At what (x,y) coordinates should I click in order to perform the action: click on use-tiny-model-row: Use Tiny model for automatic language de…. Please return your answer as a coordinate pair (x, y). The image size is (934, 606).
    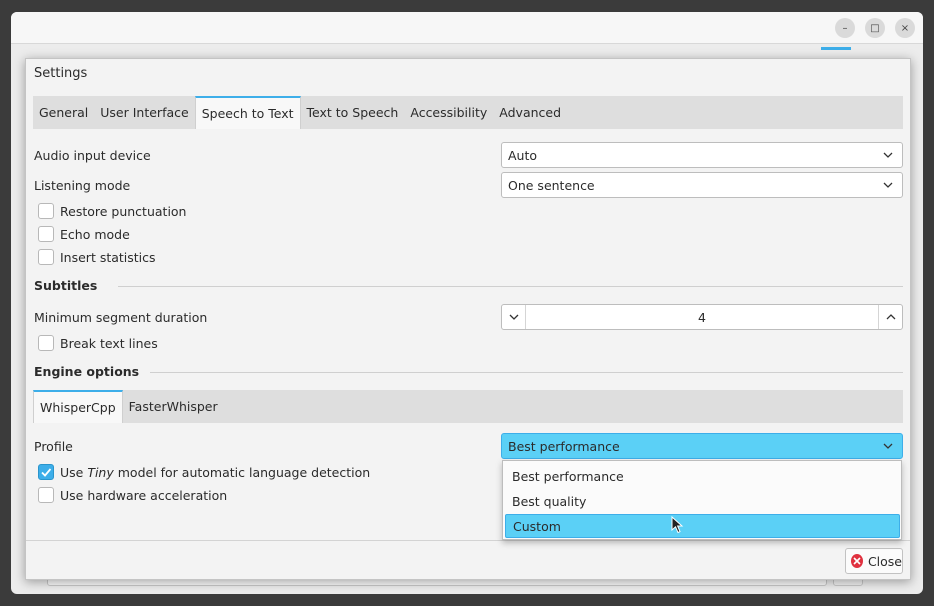
    Looking at the image, I should click on (204, 472).